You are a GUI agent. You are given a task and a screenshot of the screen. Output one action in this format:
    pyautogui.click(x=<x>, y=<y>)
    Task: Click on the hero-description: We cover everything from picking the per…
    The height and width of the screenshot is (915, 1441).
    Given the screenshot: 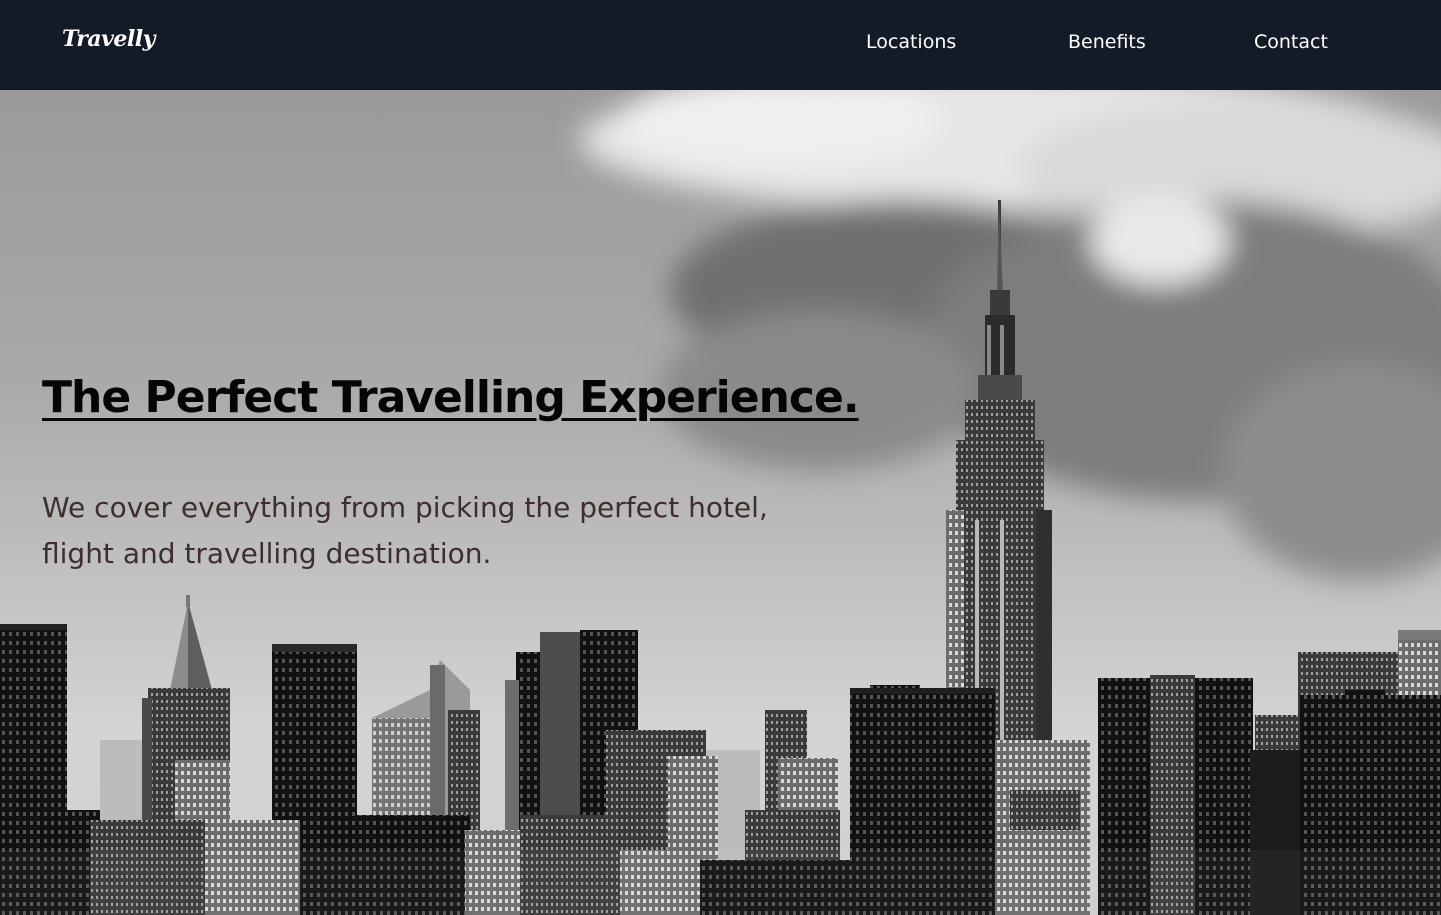 What is the action you would take?
    pyautogui.click(x=405, y=530)
    